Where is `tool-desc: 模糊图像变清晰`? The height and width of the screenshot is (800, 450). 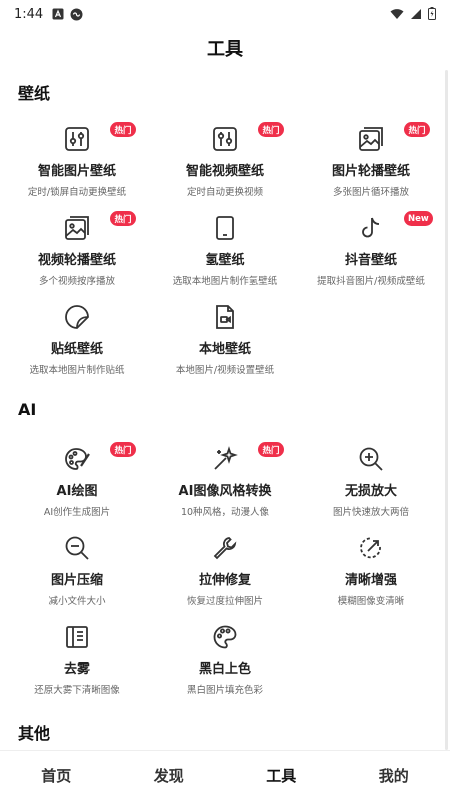 tool-desc: 模糊图像变清晰 is located at coordinates (371, 601).